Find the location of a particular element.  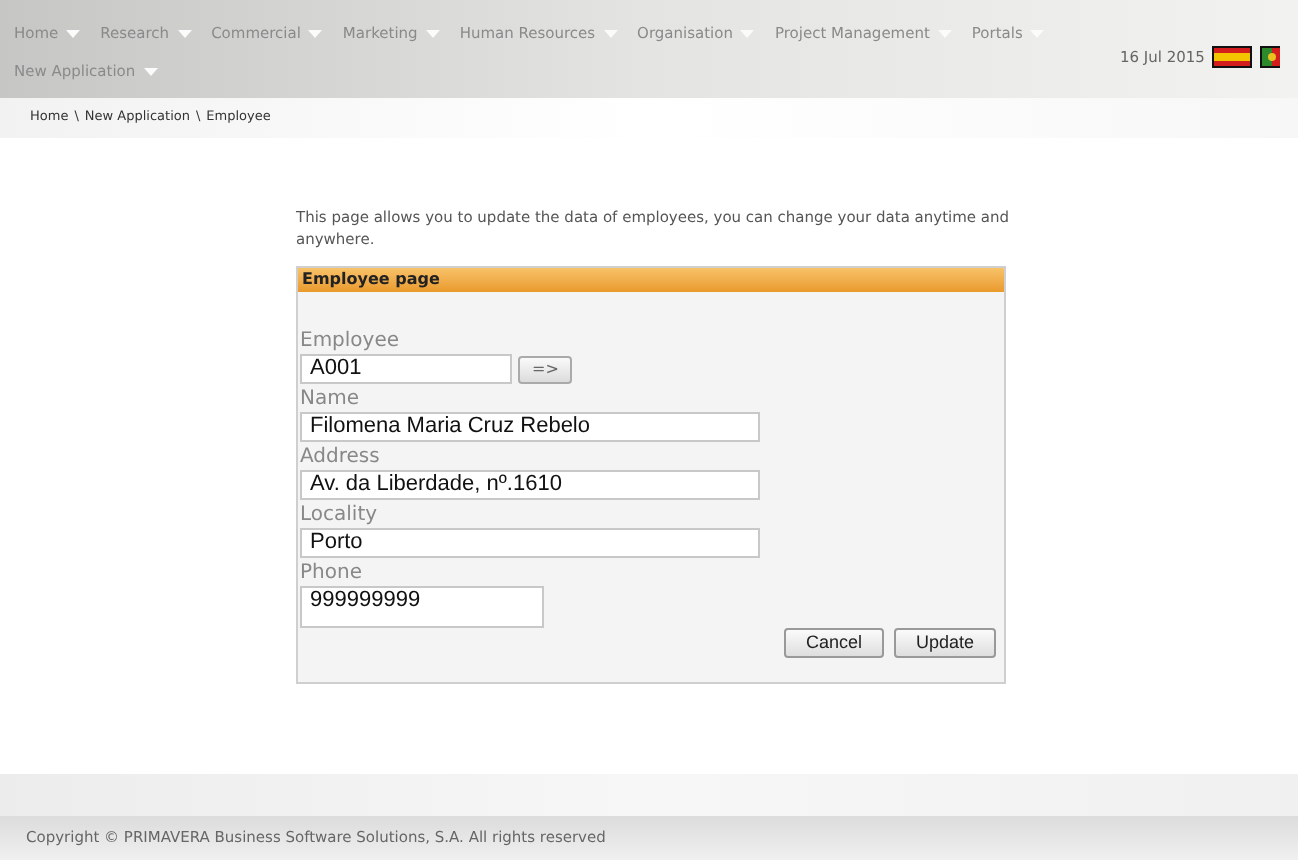

panel-title: Employee page is located at coordinates (371, 280).